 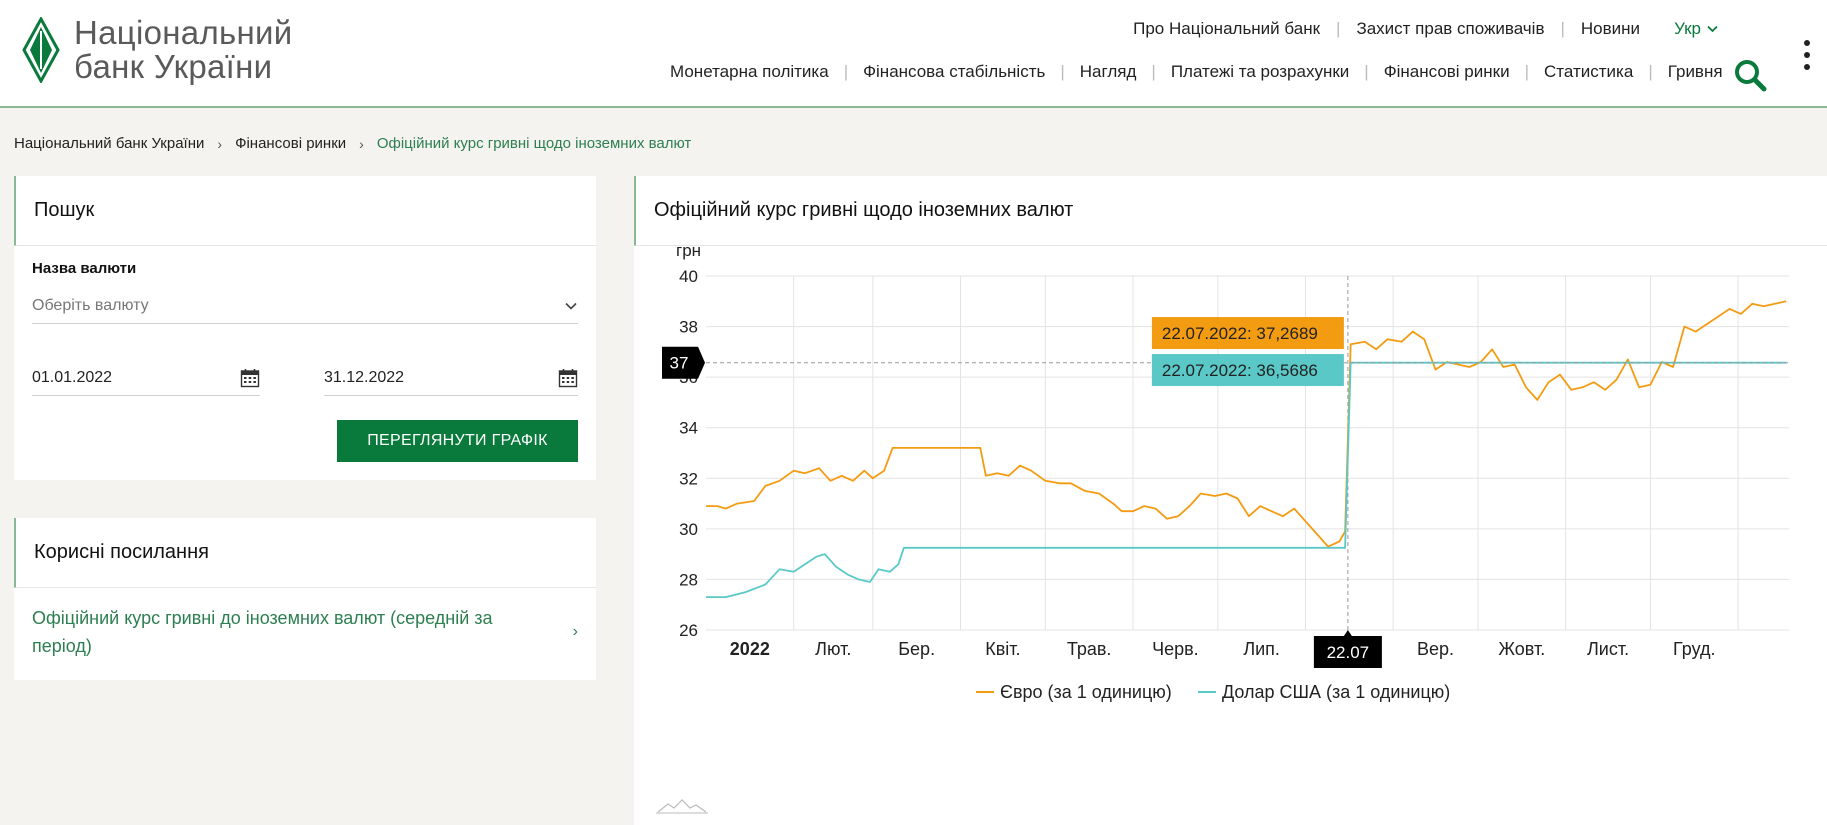 I want to click on x-tick-label: Лист., so click(x=1608, y=649).